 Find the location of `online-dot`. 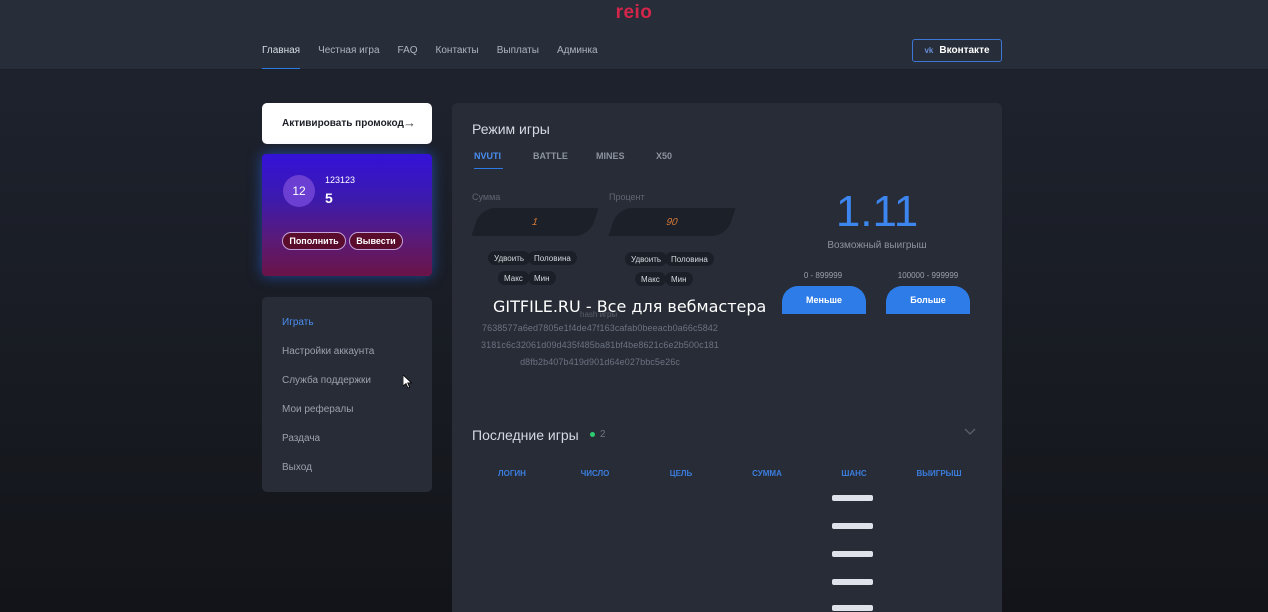

online-dot is located at coordinates (592, 434).